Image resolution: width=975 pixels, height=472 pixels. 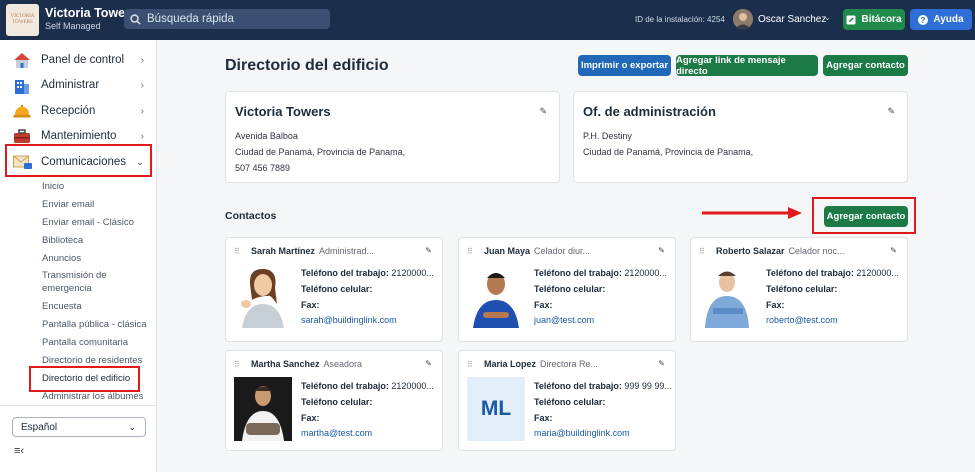 I want to click on contact-email: sarah@buildinglink.com, so click(x=349, y=320).